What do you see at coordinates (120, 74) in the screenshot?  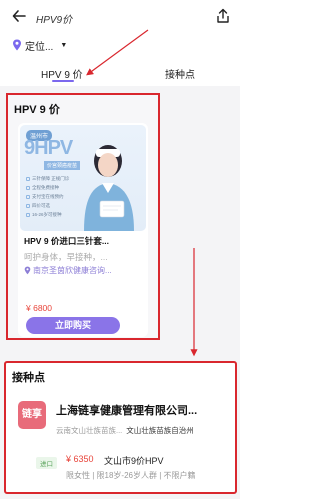 I see `tab-bar: HPV 9 价 接种点` at bounding box center [120, 74].